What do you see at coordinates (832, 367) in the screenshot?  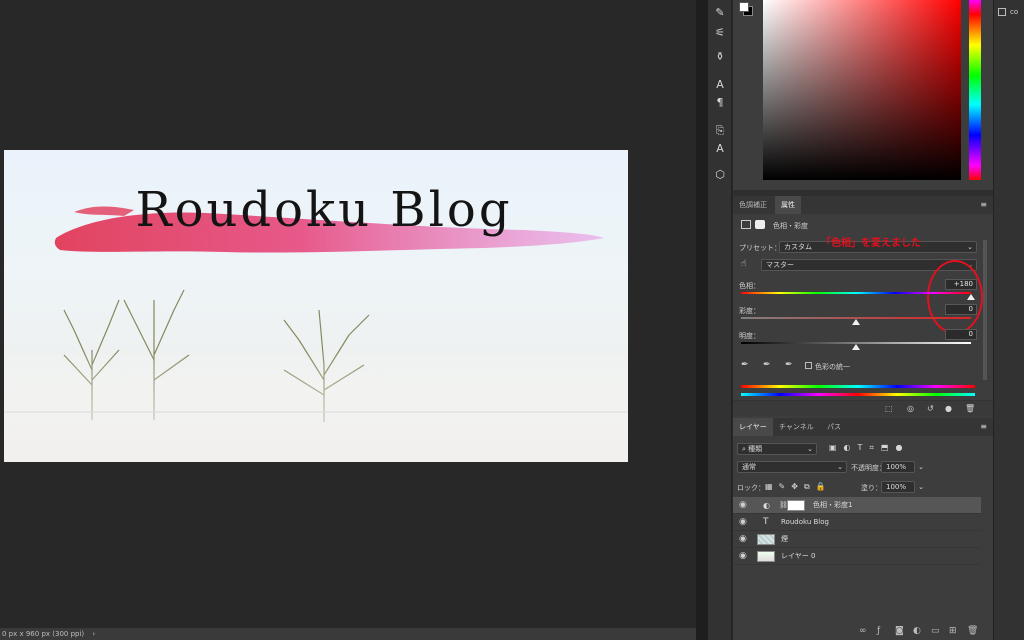 I see `colorize-label: 色彩の統一` at bounding box center [832, 367].